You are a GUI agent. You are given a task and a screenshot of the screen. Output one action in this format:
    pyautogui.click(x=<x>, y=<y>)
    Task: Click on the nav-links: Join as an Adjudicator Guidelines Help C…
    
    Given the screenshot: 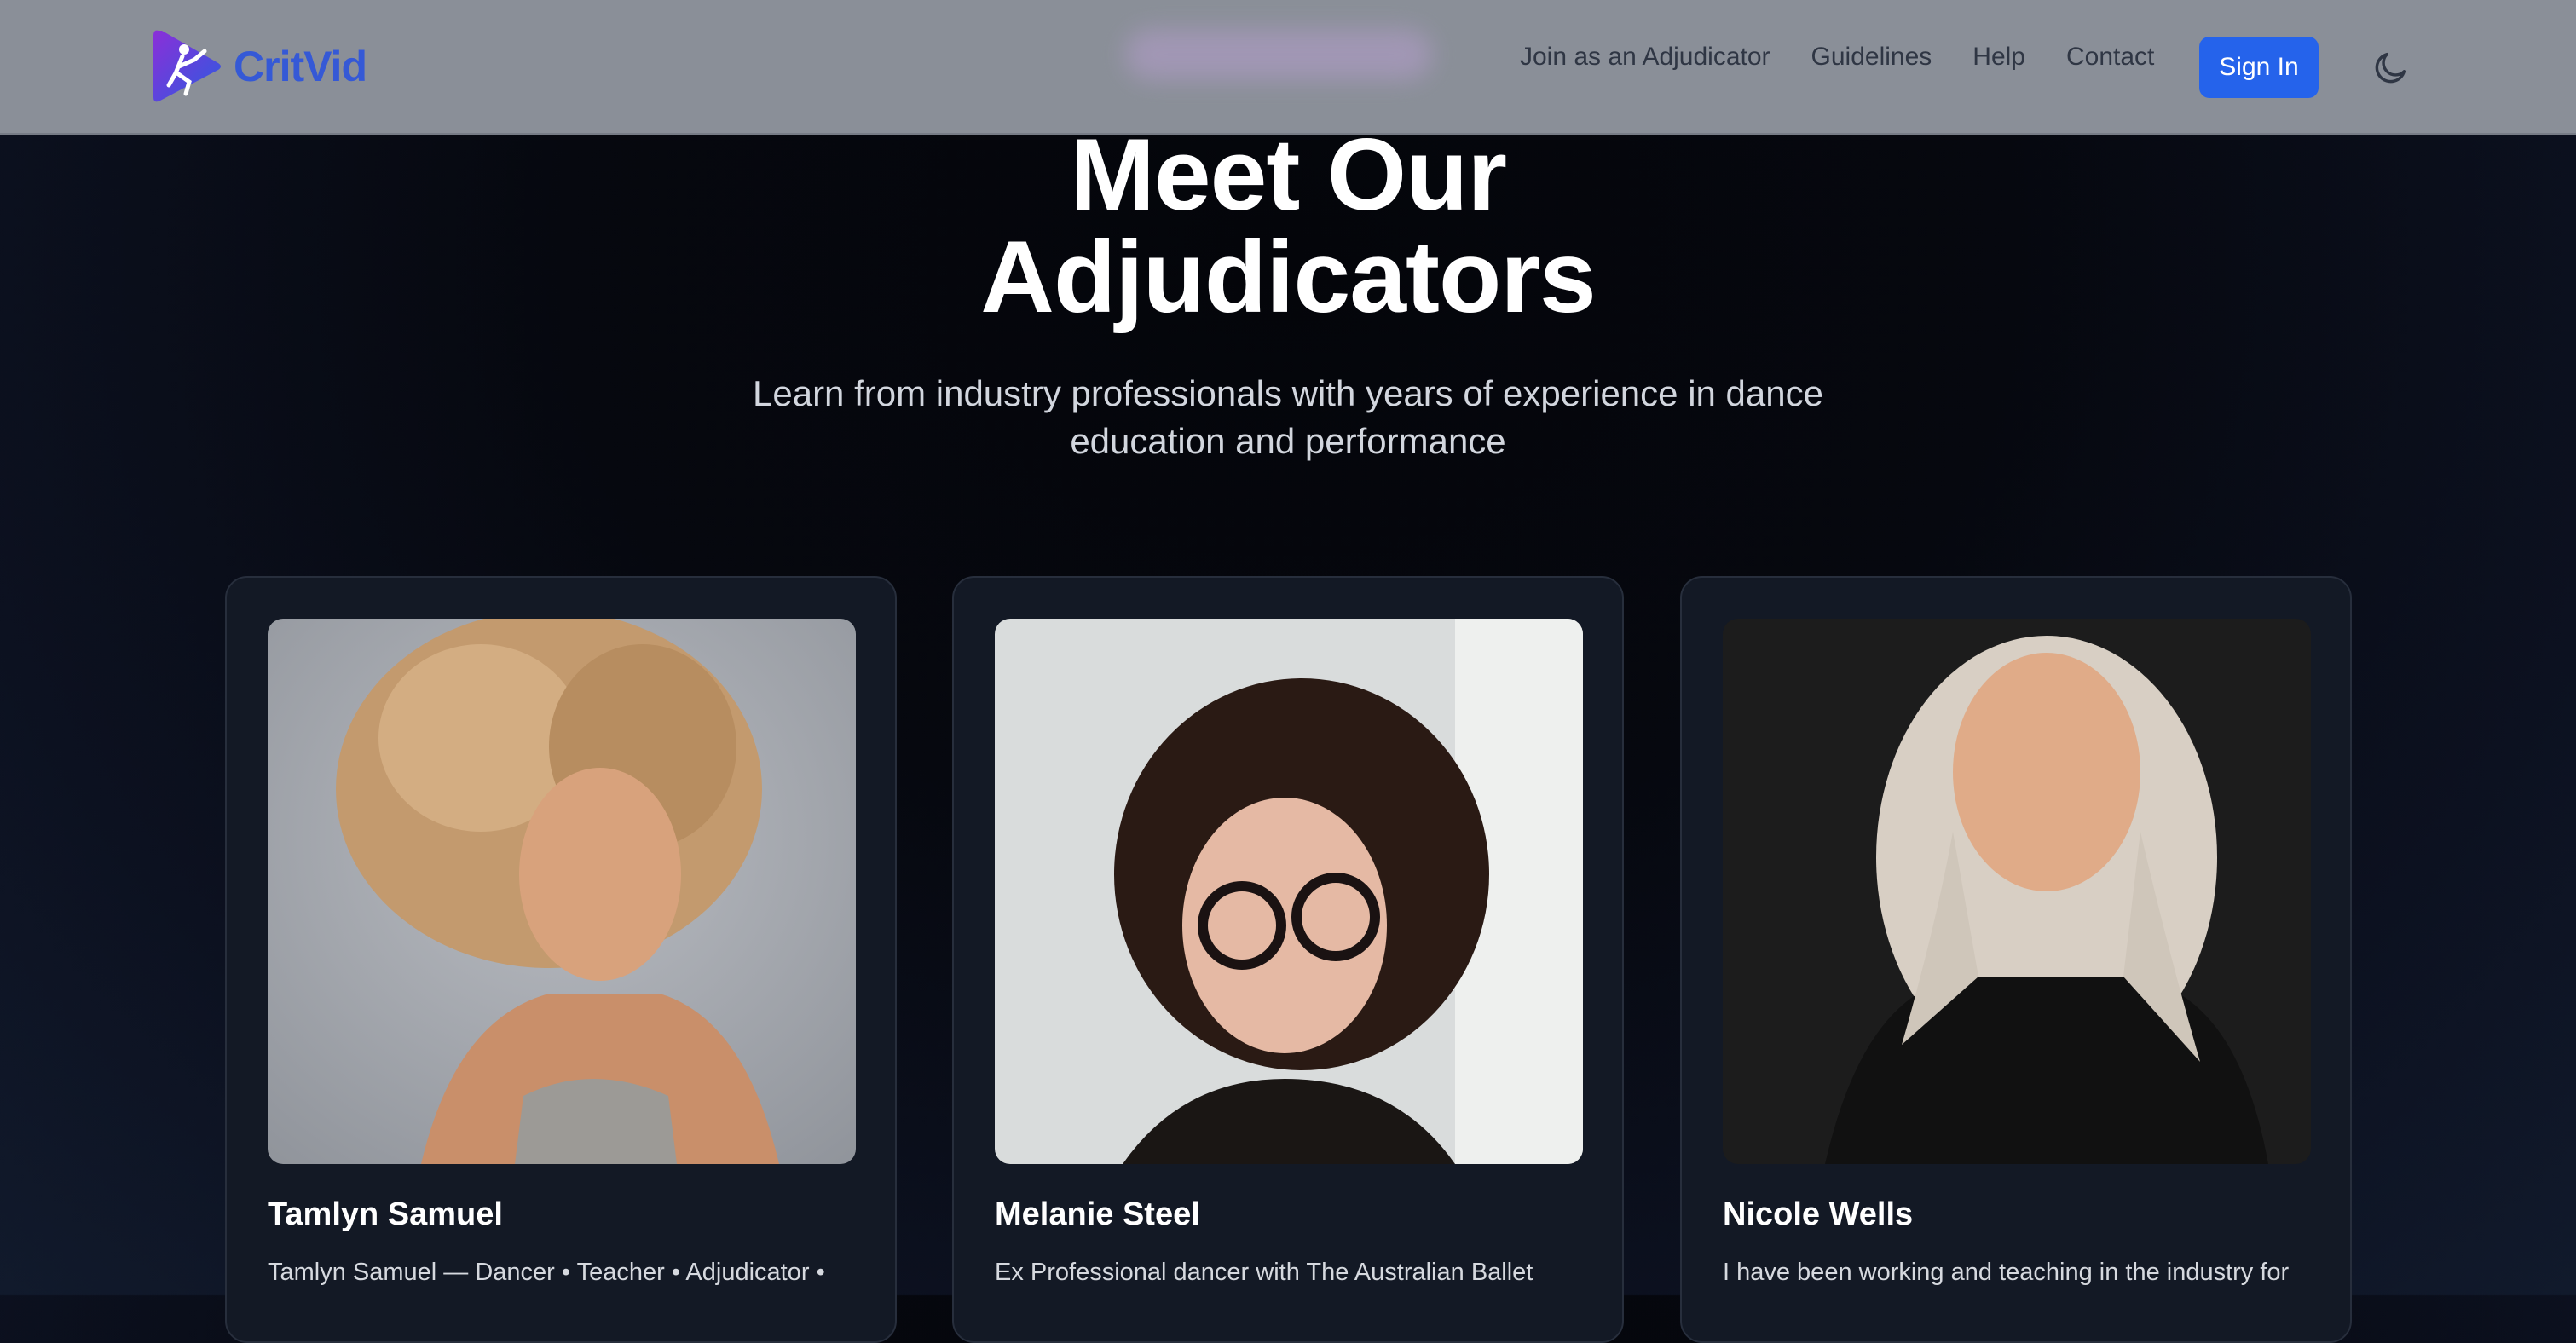 What is the action you would take?
    pyautogui.click(x=1857, y=57)
    